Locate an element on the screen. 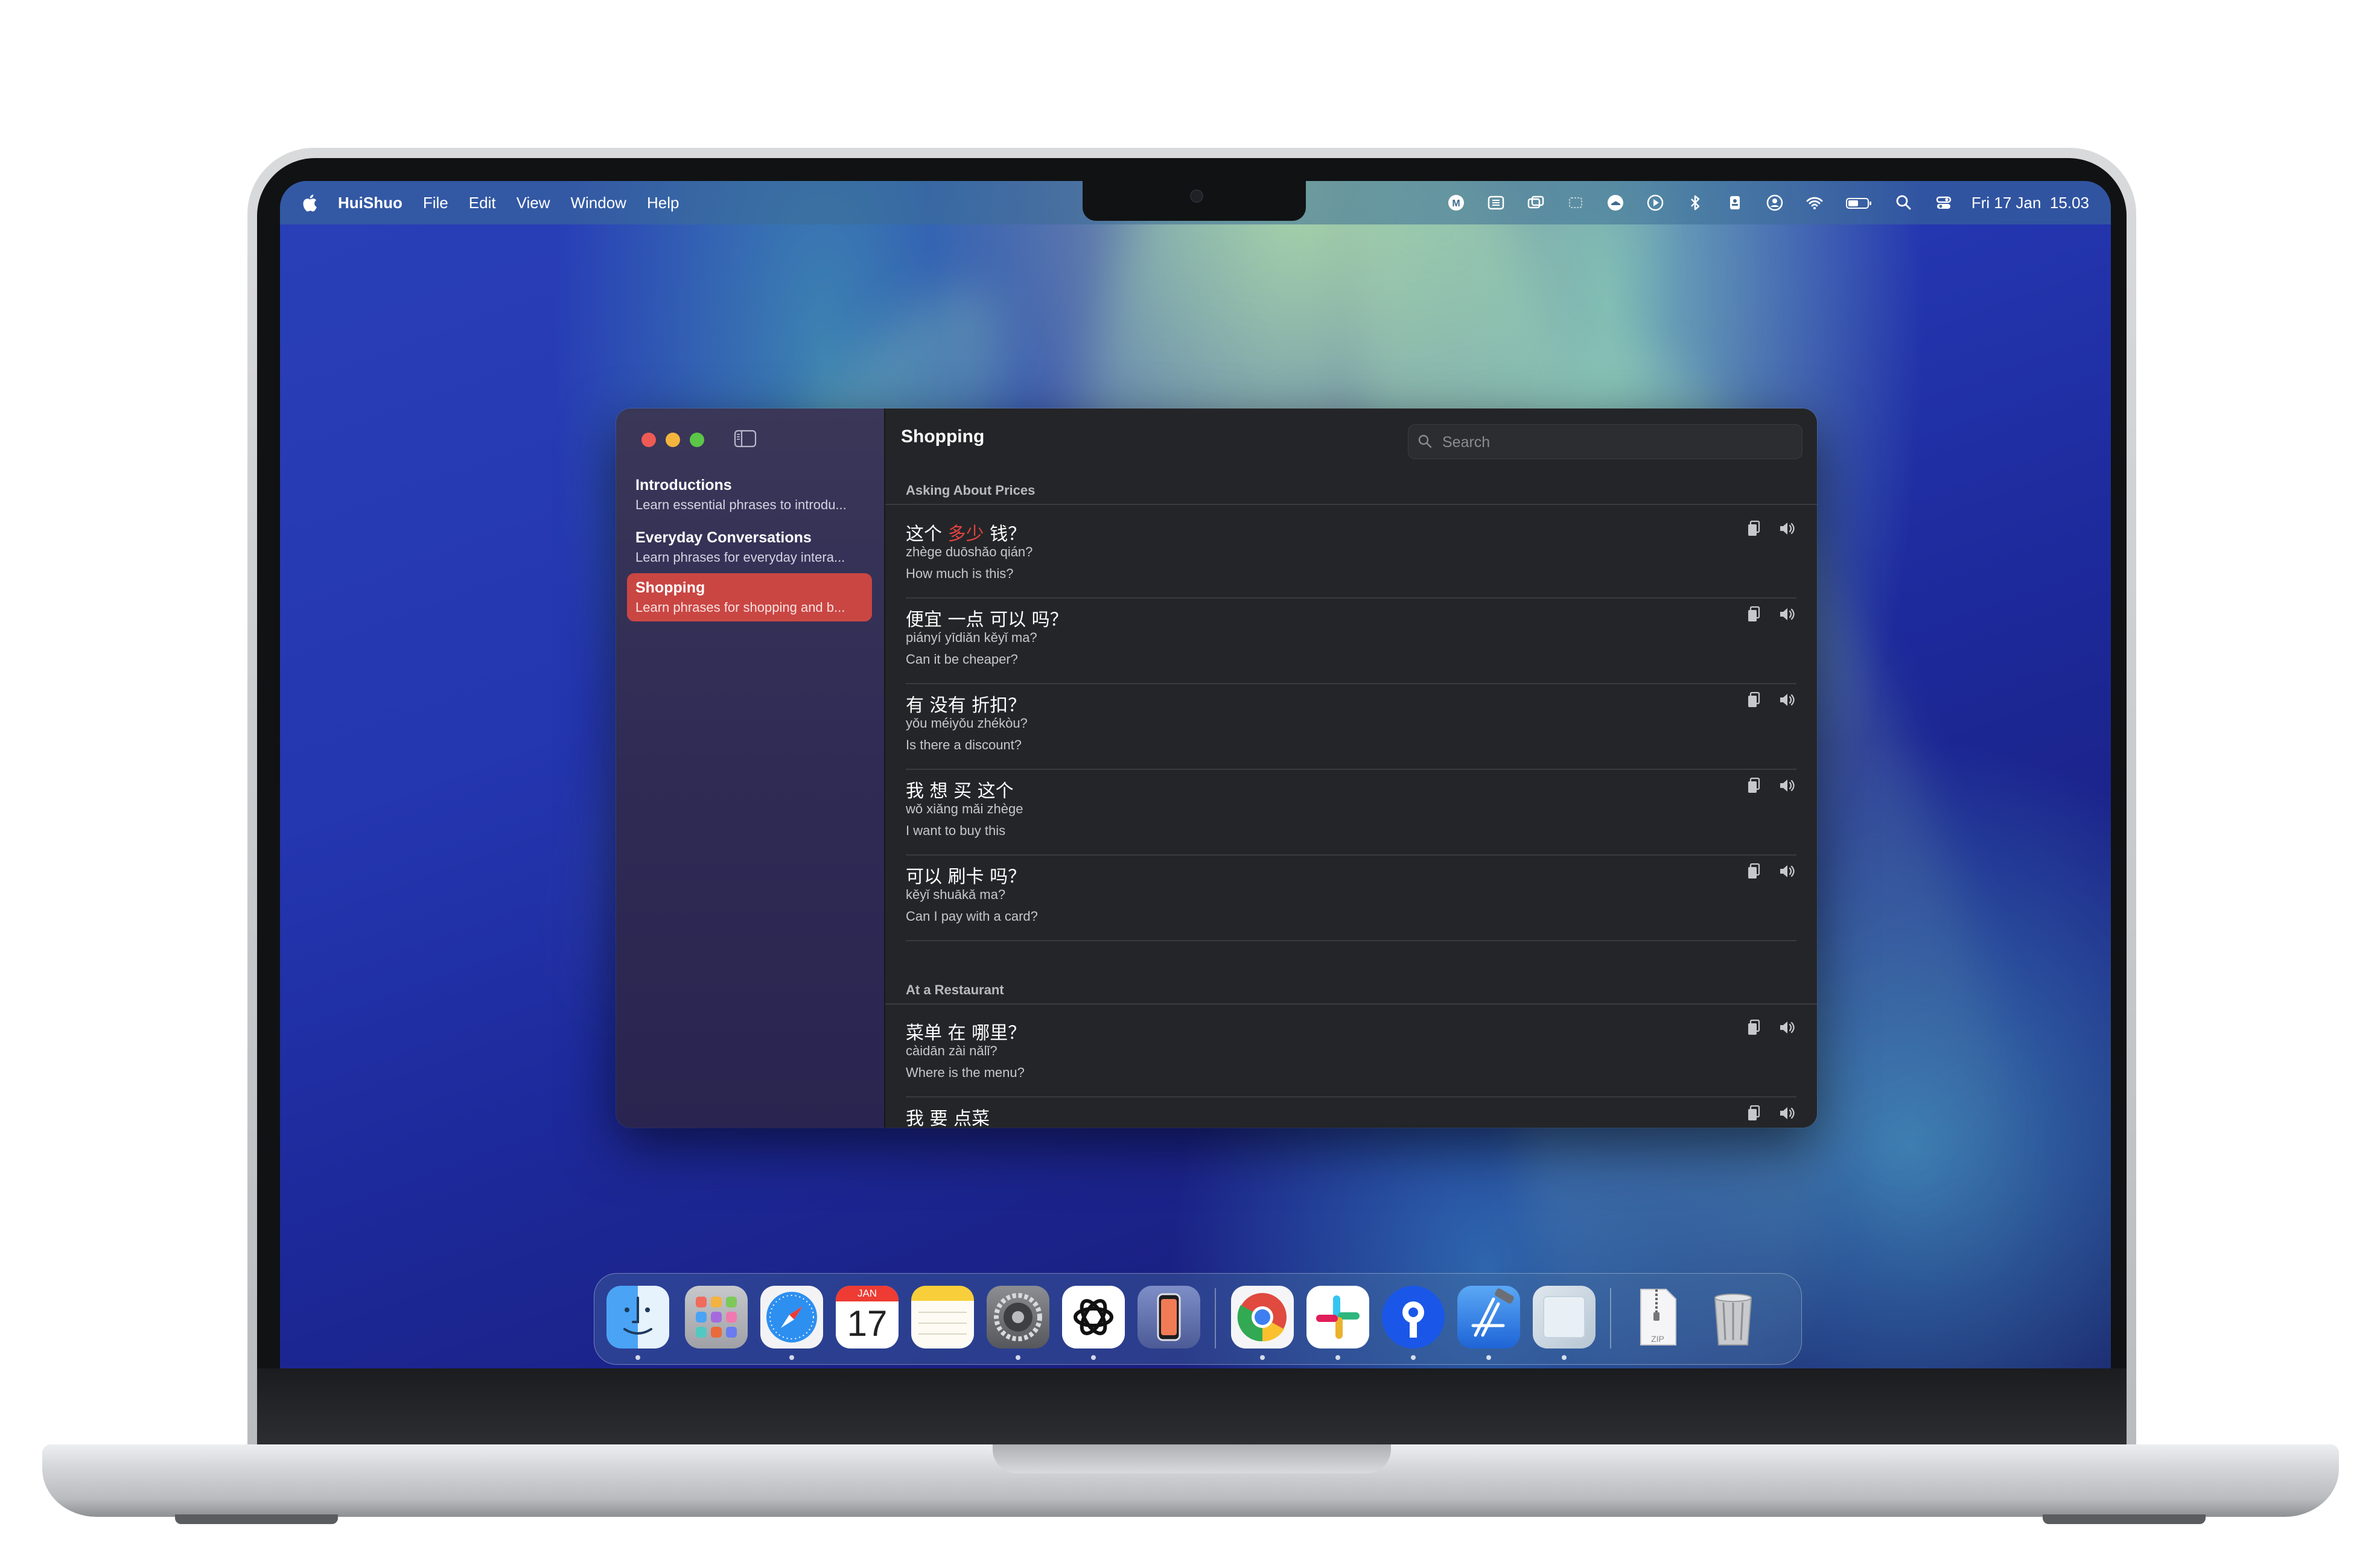  menu-window: Window is located at coordinates (598, 203).